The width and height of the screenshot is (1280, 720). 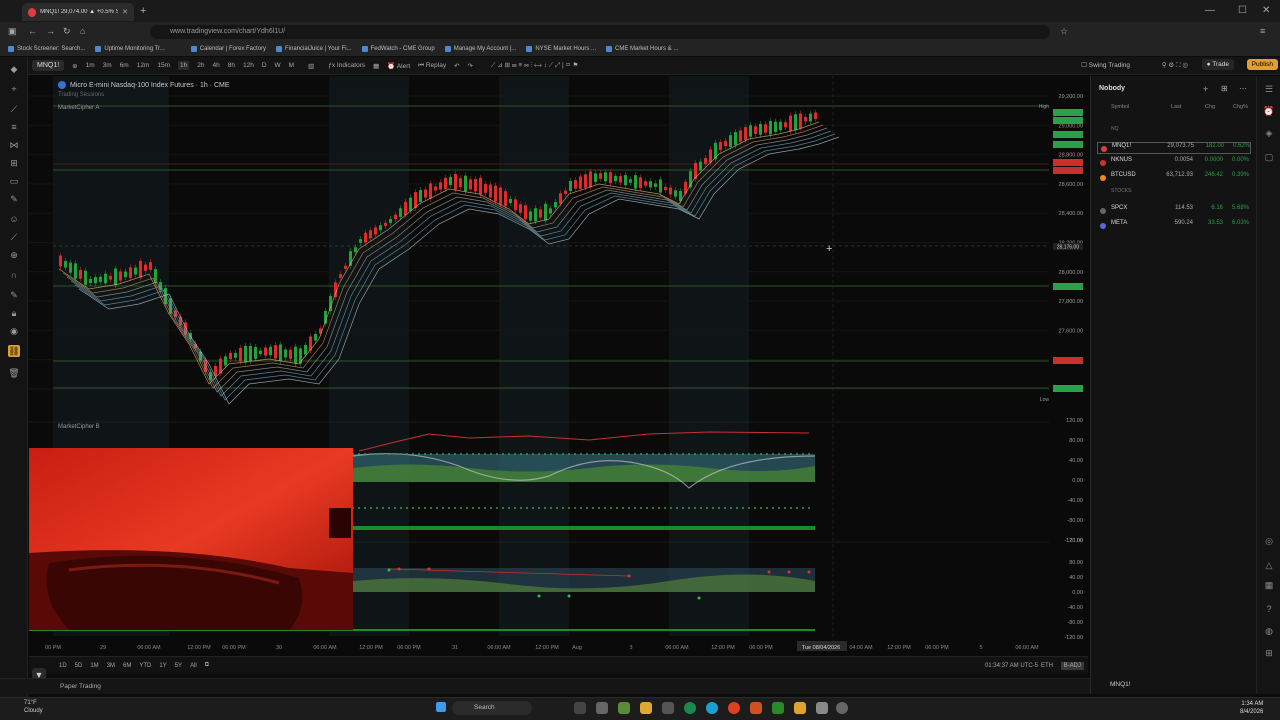 I want to click on close-window-icon: ✕, so click(x=1266, y=10).